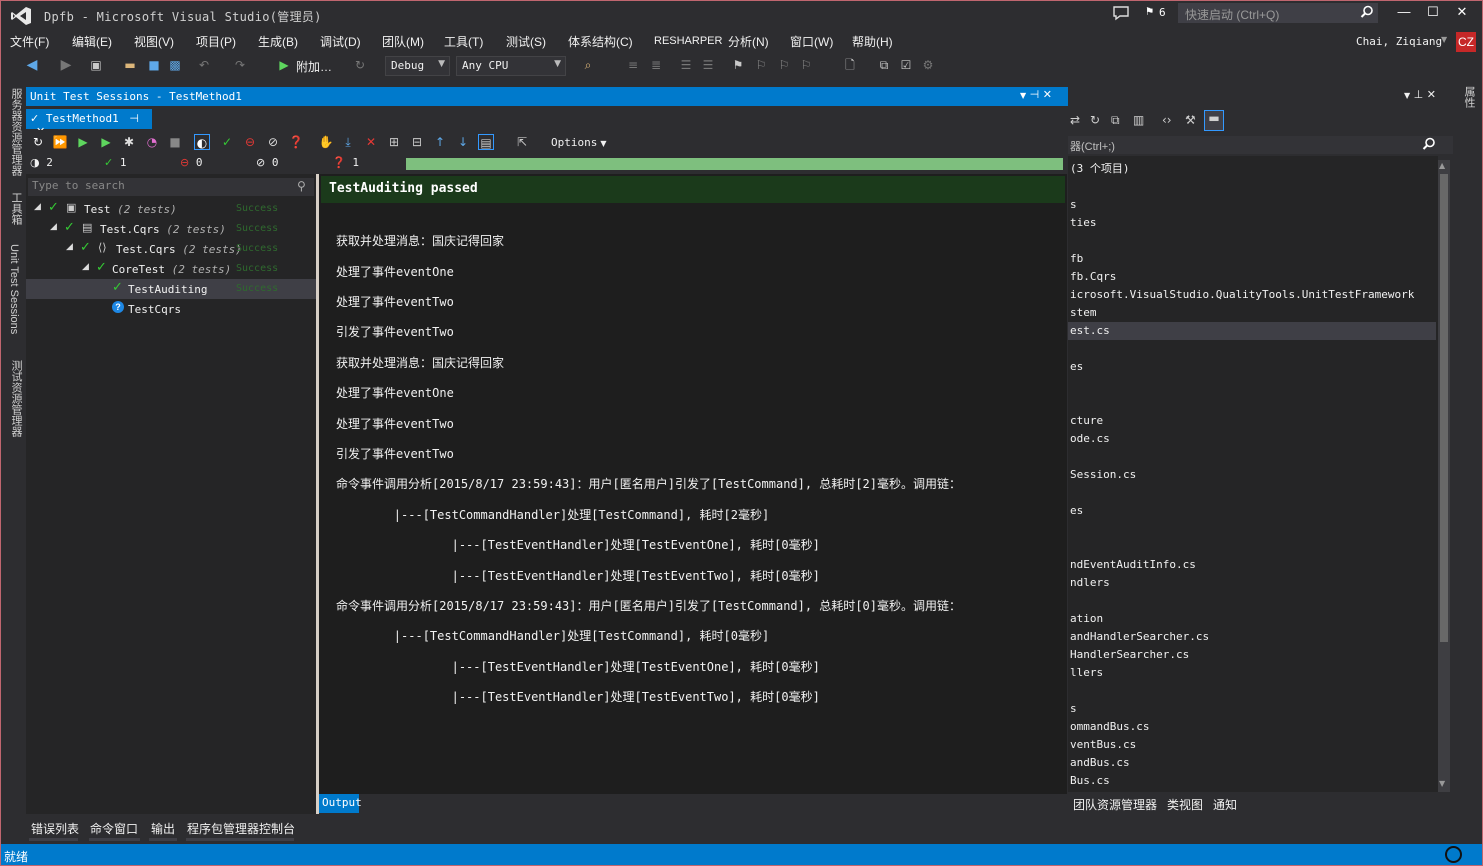 This screenshot has height=866, width=1483. I want to click on run-all-icon: ⏩, so click(60, 142).